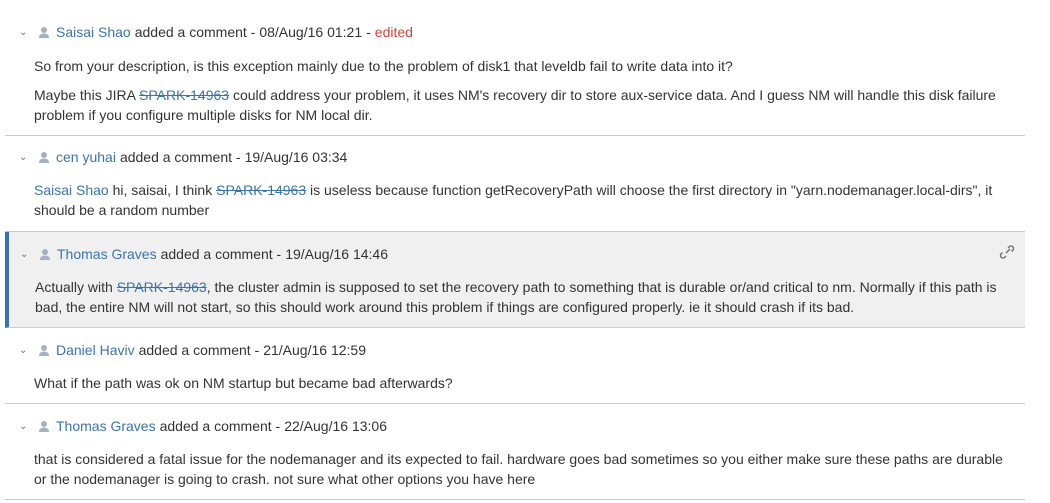 The image size is (1050, 503). I want to click on comment-date: 21/Aug/16 12:59, so click(314, 350).